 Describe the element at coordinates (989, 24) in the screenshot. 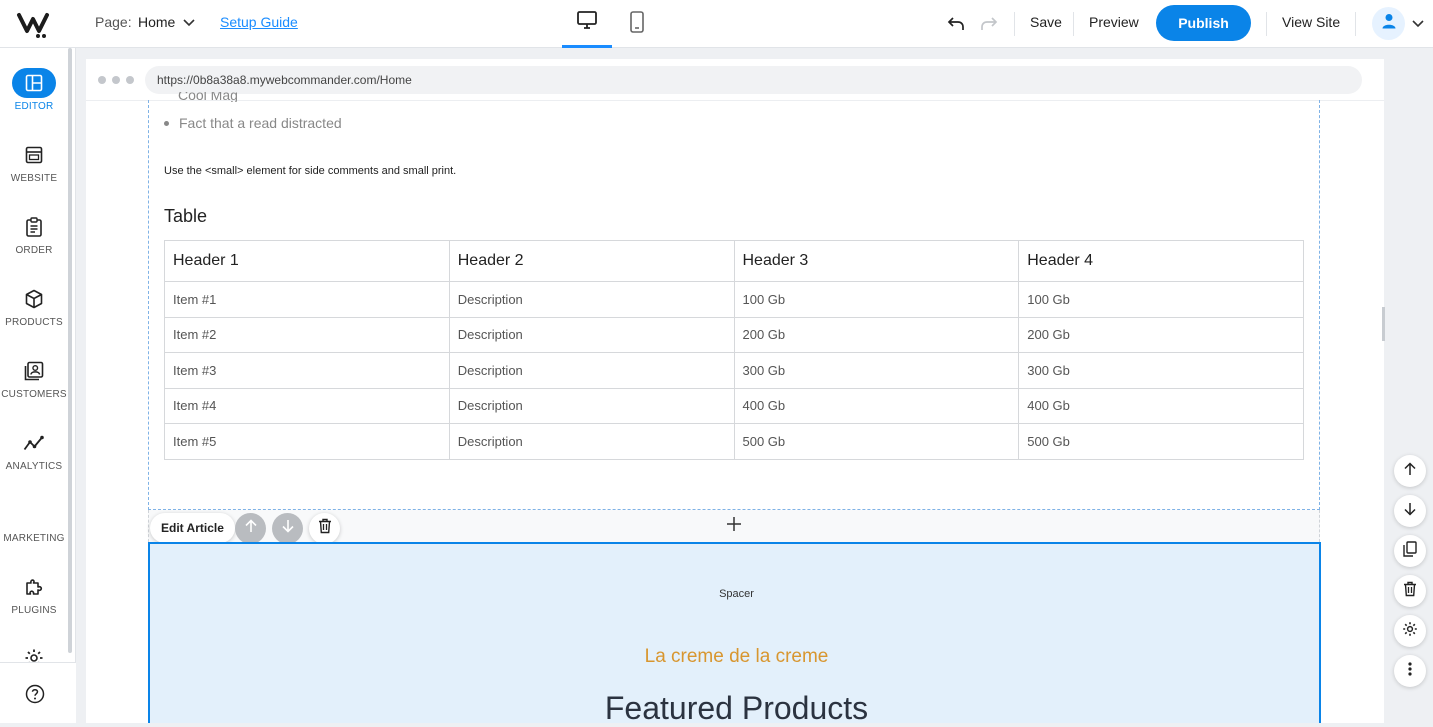

I see `redo-icon` at that location.